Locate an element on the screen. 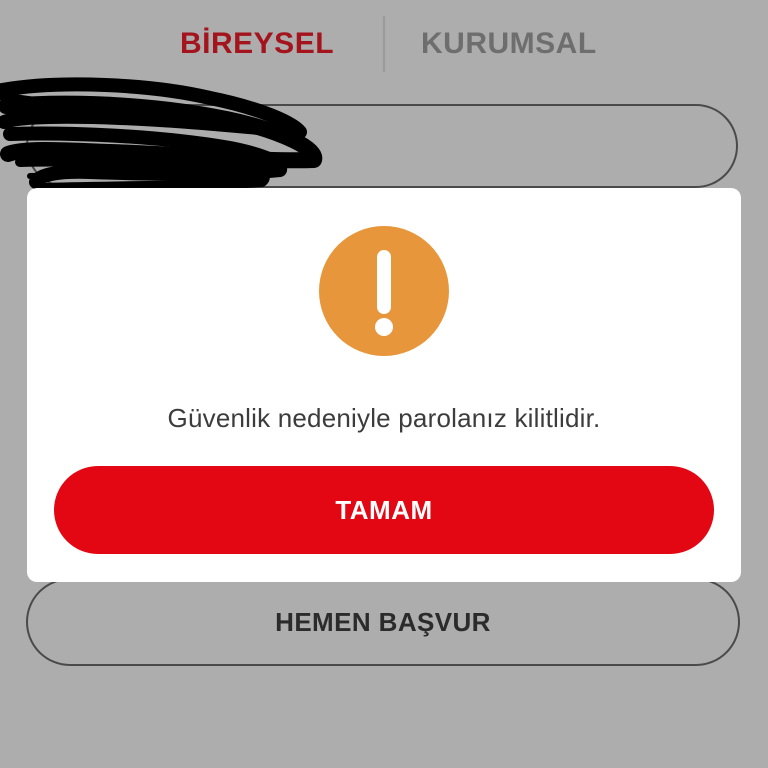  tab-kurumsal: KURUMSAL is located at coordinates (509, 44).